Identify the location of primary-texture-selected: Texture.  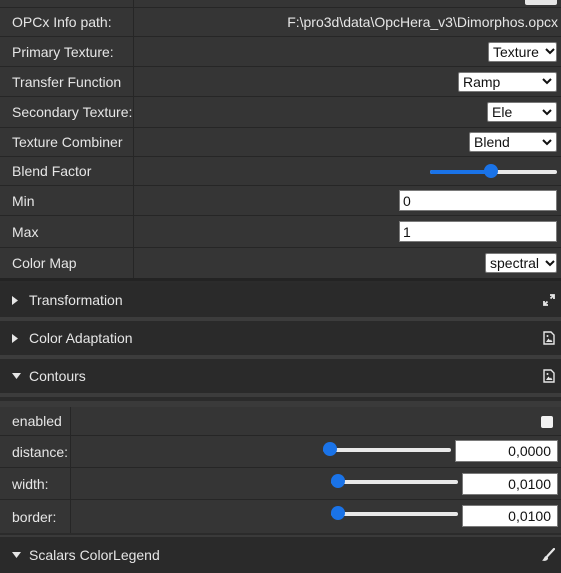
(516, 51).